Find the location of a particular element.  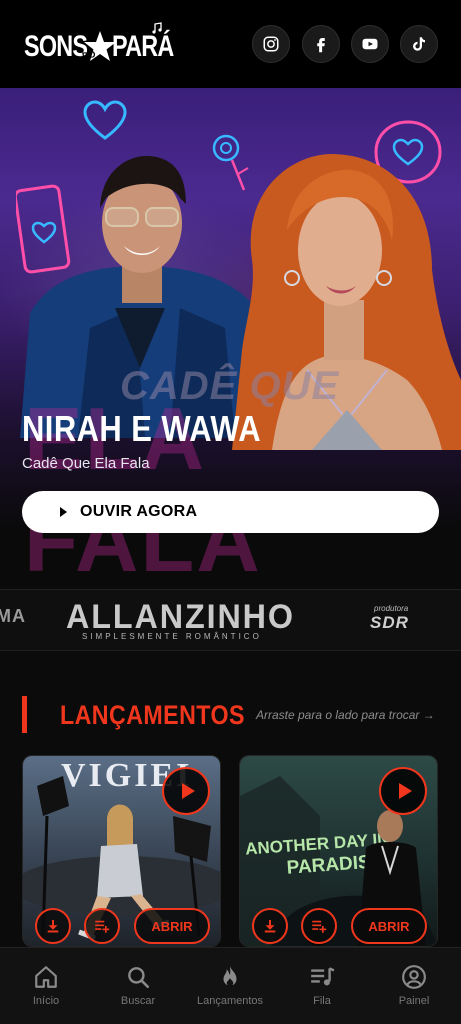

logo-text-mid: DO is located at coordinates (89, 55).